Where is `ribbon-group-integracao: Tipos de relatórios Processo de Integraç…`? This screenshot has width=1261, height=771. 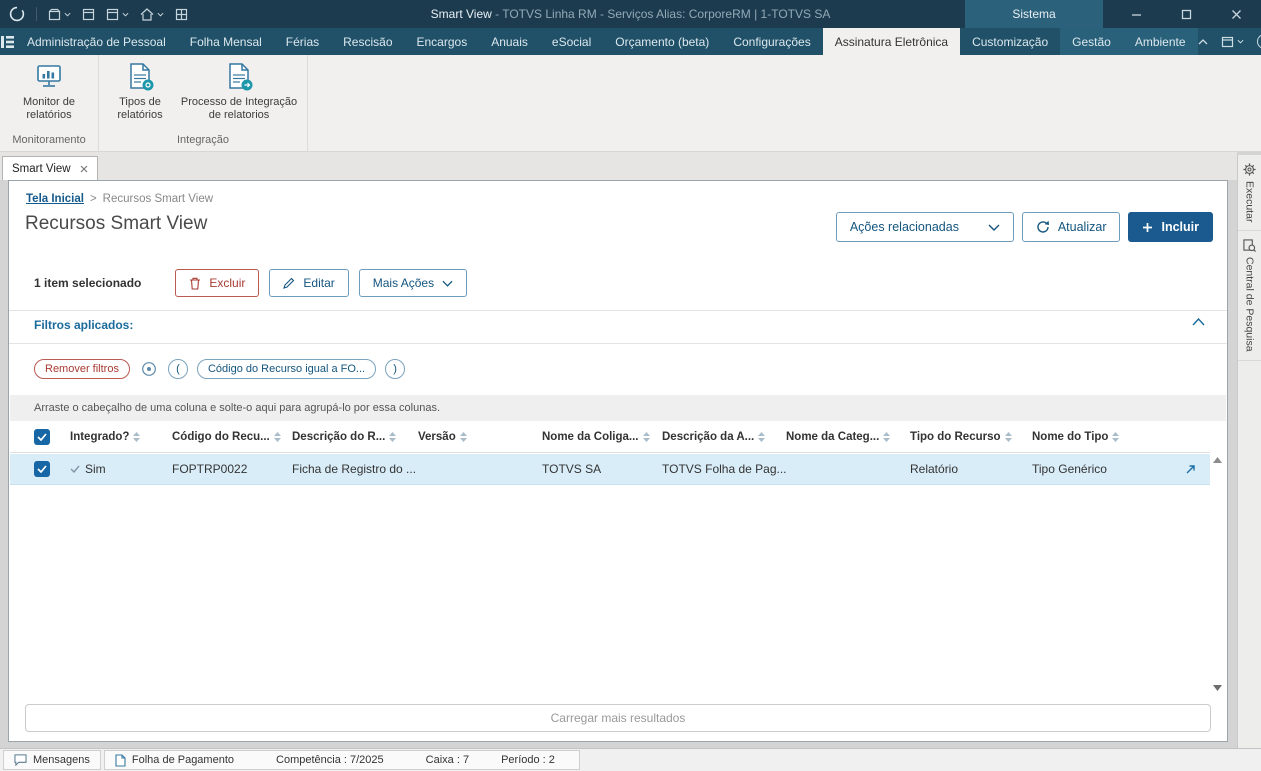
ribbon-group-integracao: Tipos de relatórios Processo de Integraç… is located at coordinates (203, 103).